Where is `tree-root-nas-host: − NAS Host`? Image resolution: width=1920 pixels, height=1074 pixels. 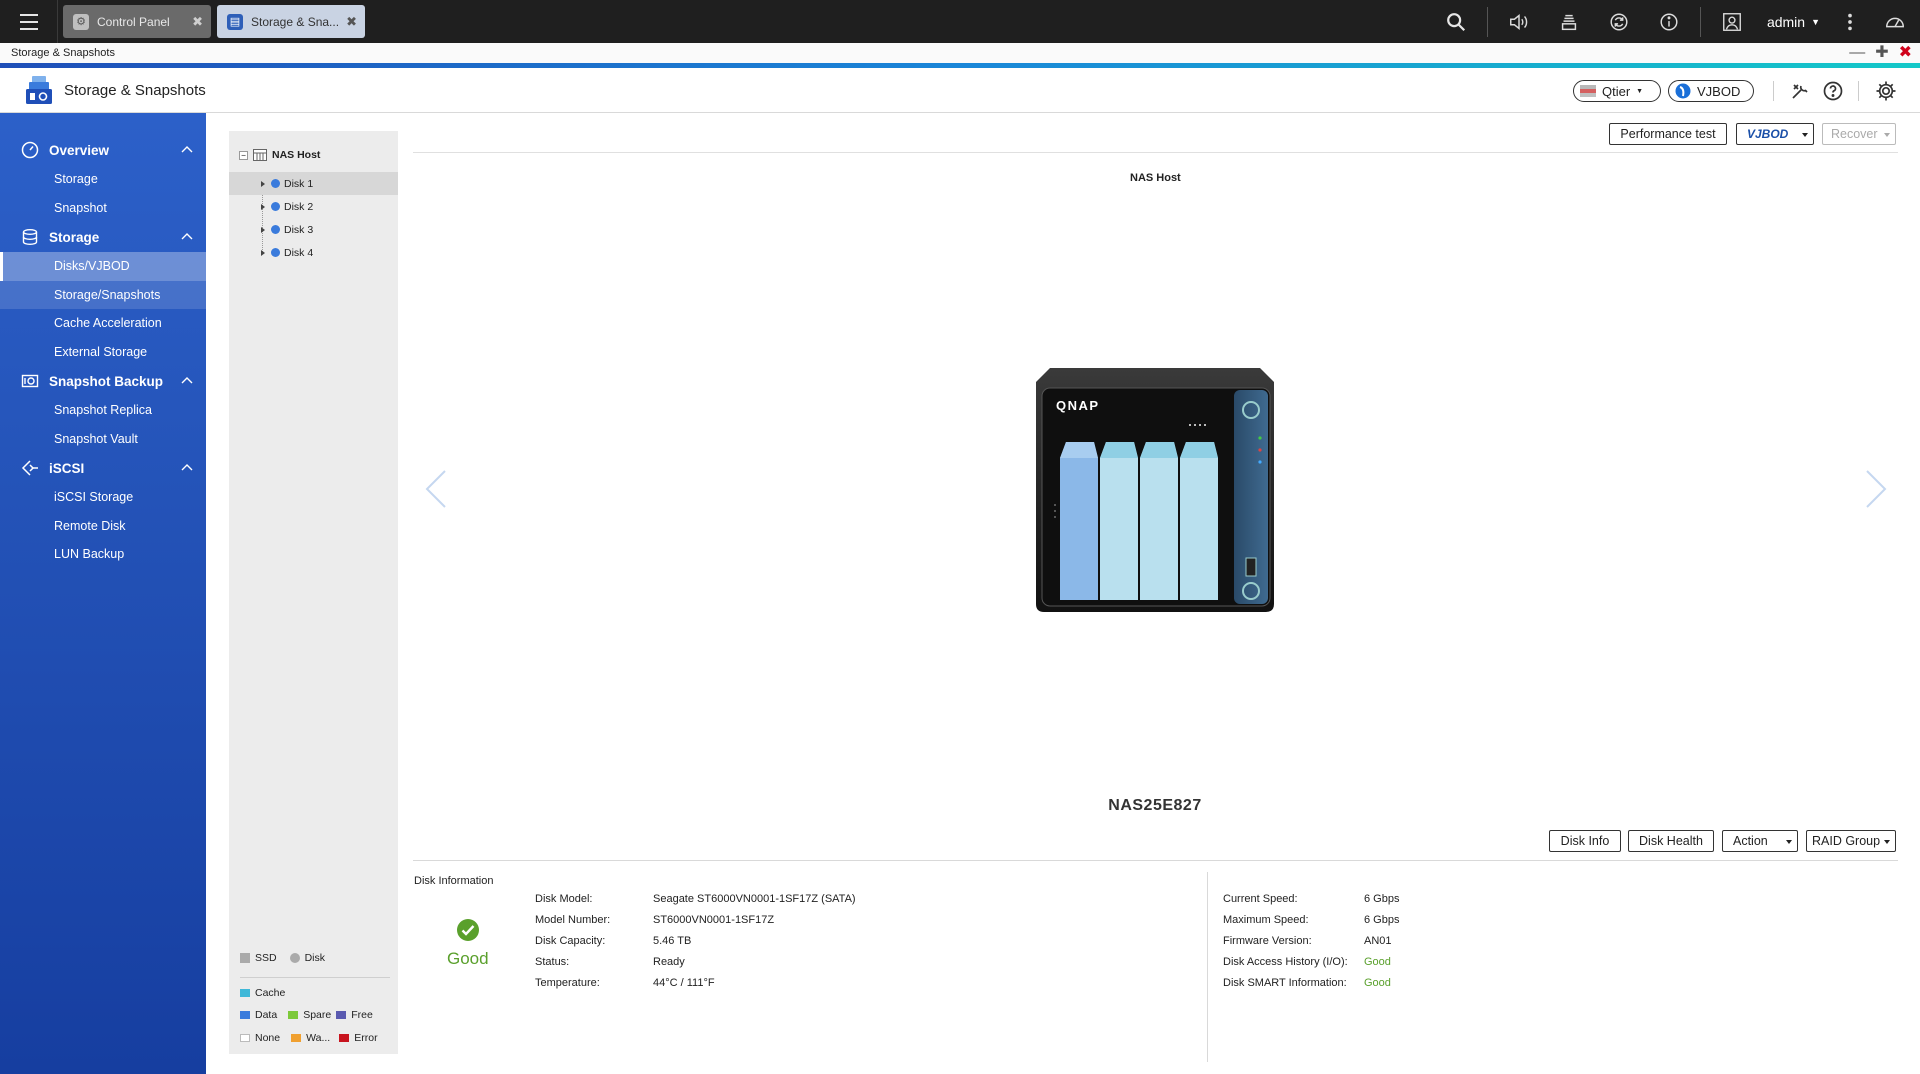
tree-root-nas-host: − NAS Host is located at coordinates (279, 155).